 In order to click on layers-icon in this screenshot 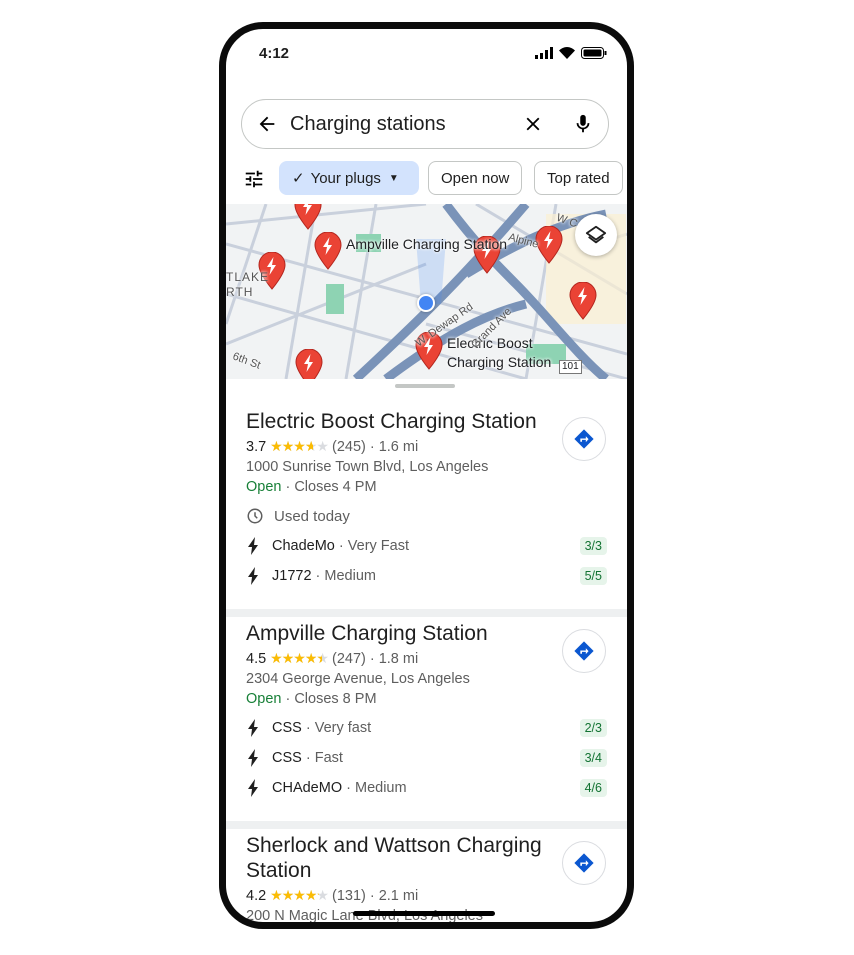, I will do `click(596, 234)`.